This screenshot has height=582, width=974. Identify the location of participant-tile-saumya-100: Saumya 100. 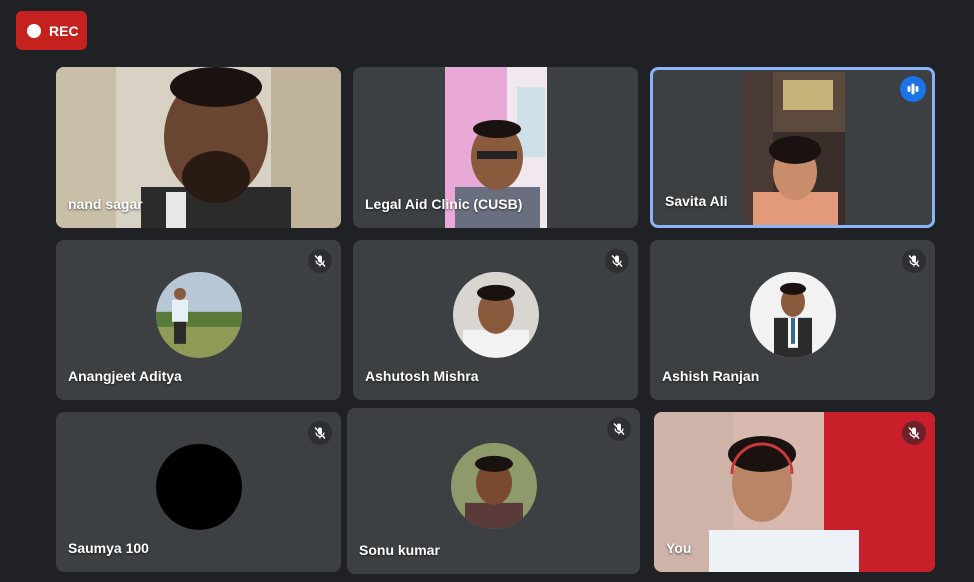
(198, 492).